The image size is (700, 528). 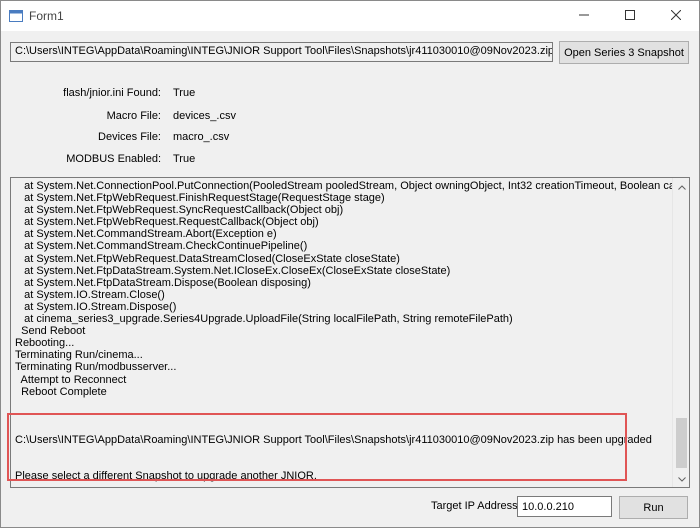 I want to click on scroll-thumb, so click(x=681, y=443).